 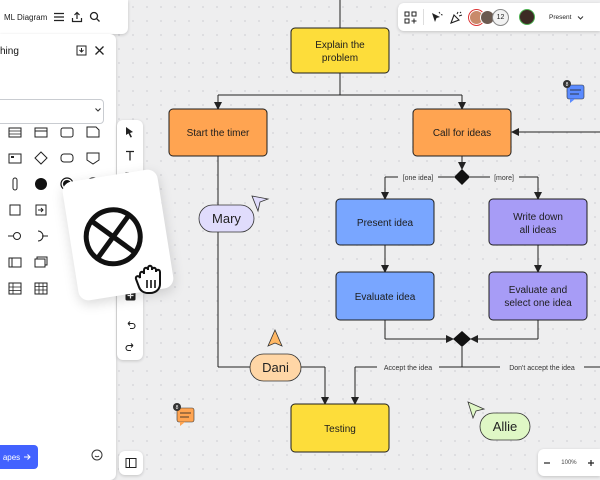 What do you see at coordinates (538, 290) in the screenshot?
I see `node-evalsel-line1: Evaluate and` at bounding box center [538, 290].